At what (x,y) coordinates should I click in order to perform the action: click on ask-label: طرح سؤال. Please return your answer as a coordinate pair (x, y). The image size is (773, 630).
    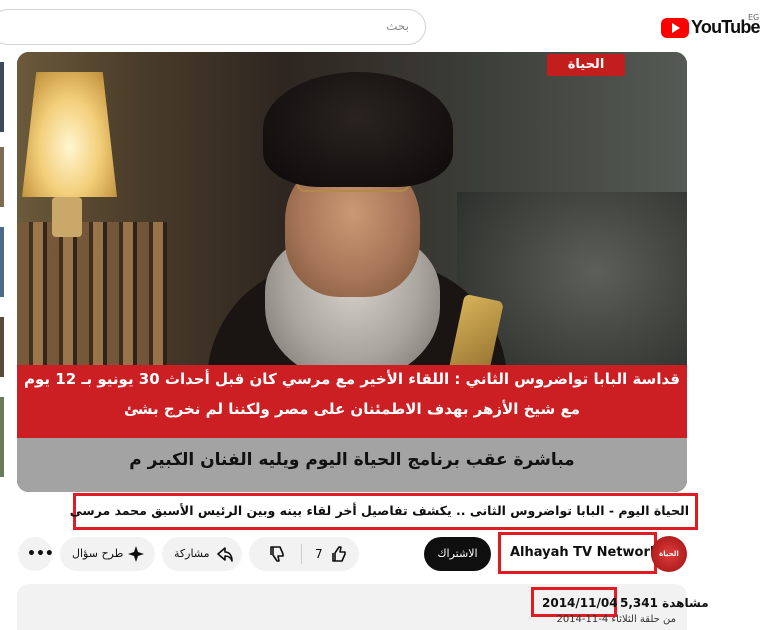
    Looking at the image, I should click on (98, 553).